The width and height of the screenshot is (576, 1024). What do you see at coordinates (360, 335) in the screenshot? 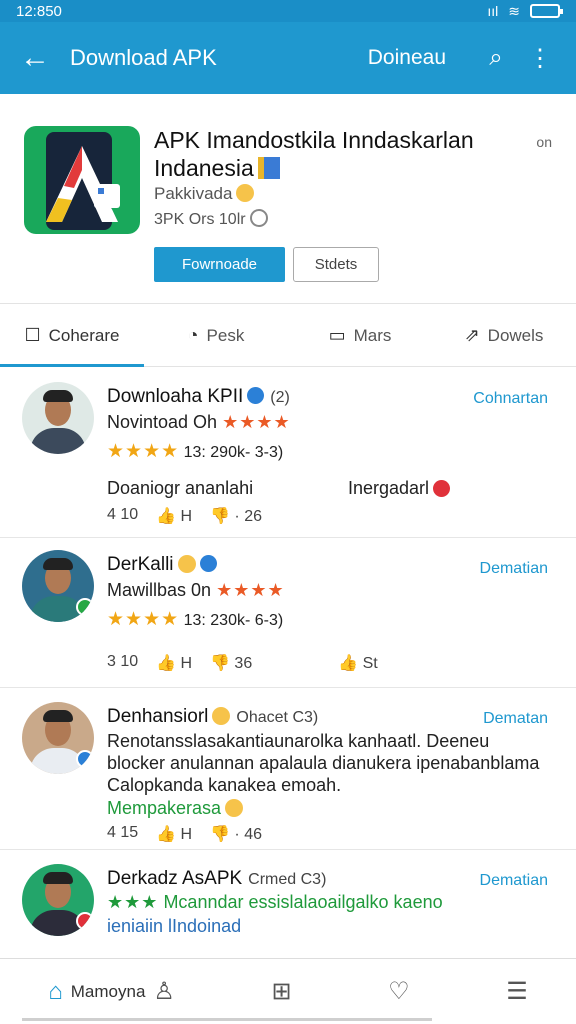
I see `tab-mars: ▭ Mars` at bounding box center [360, 335].